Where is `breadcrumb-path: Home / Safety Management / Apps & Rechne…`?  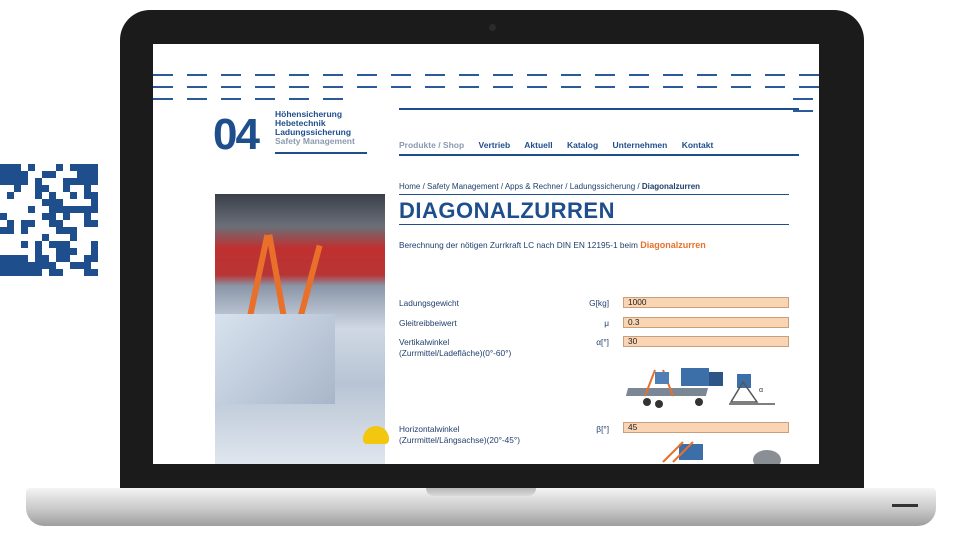
breadcrumb-path: Home / Safety Management / Apps & Rechne… is located at coordinates (520, 186).